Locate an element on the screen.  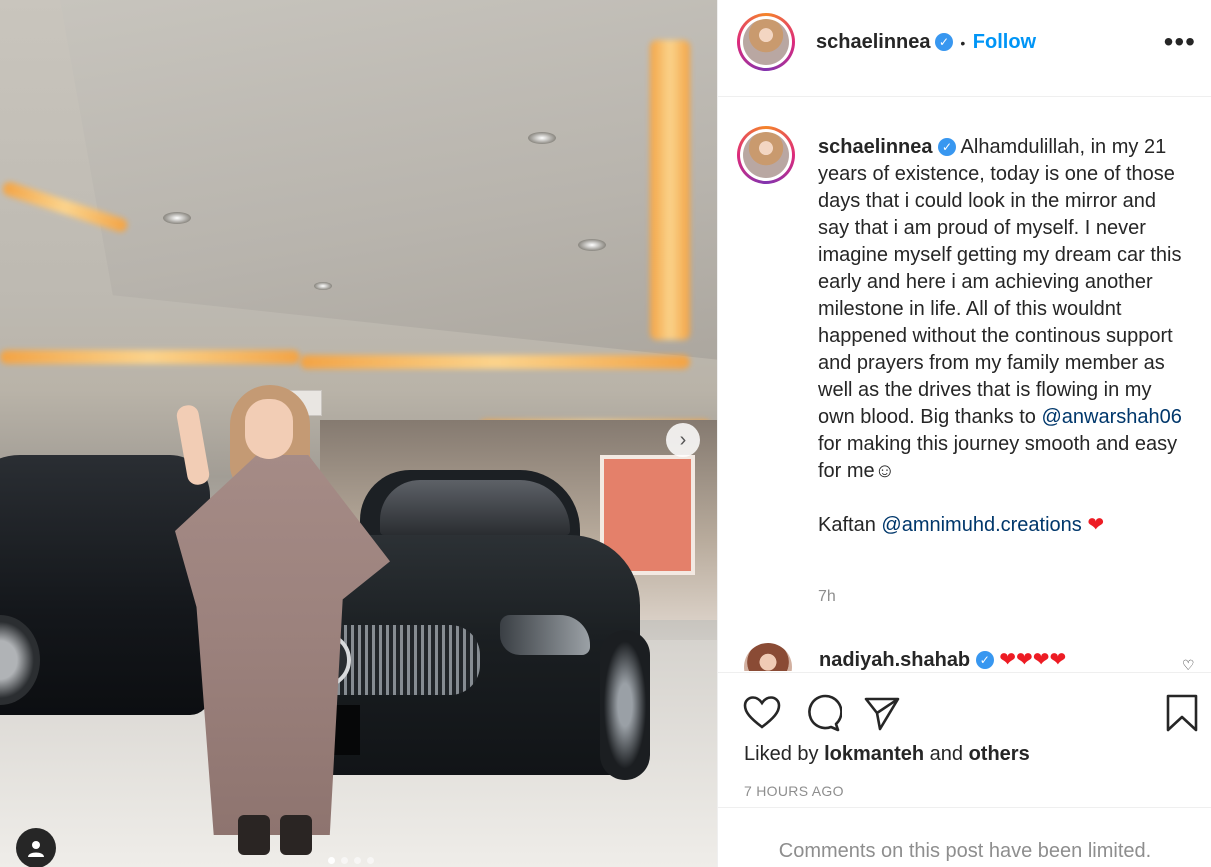
liked-by-others-link: others is located at coordinates (999, 754).